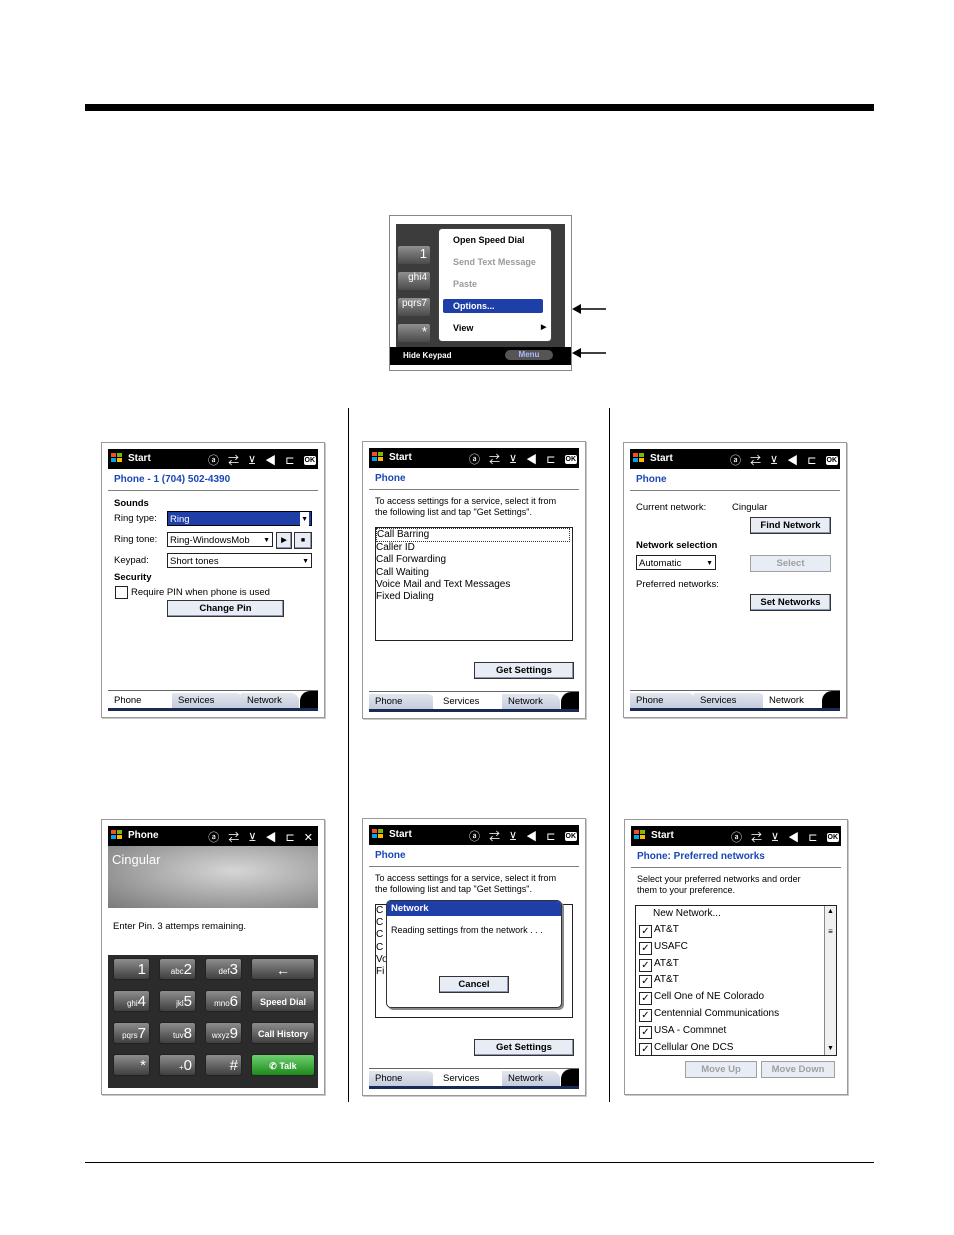  What do you see at coordinates (474, 585) in the screenshot?
I see `list-item: Voice Mail and Text Messages` at bounding box center [474, 585].